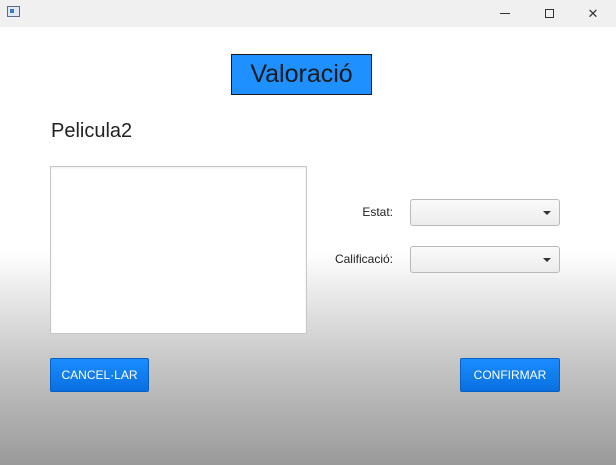 Image resolution: width=616 pixels, height=465 pixels. I want to click on calificacio-label: Calificació:, so click(363, 259).